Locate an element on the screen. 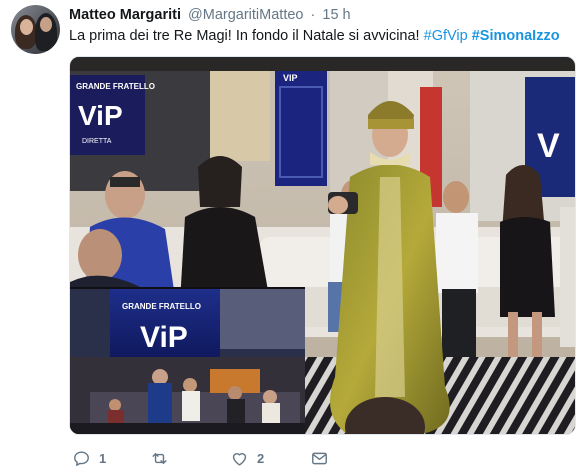  center-sign-text: VIP is located at coordinates (290, 78).